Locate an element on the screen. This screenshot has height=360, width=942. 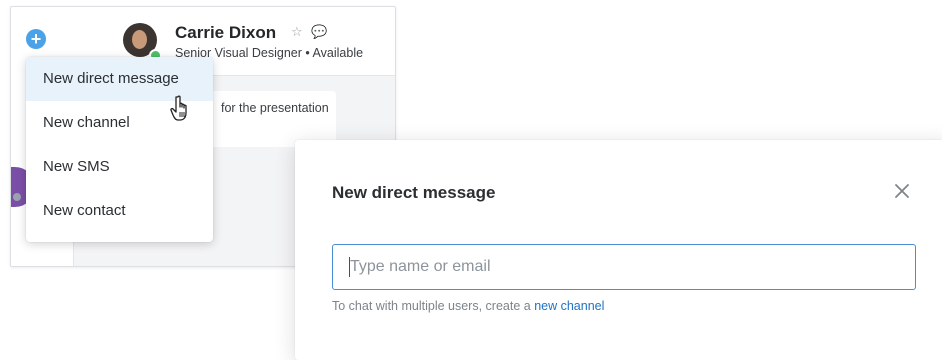
close-icon is located at coordinates (902, 191).